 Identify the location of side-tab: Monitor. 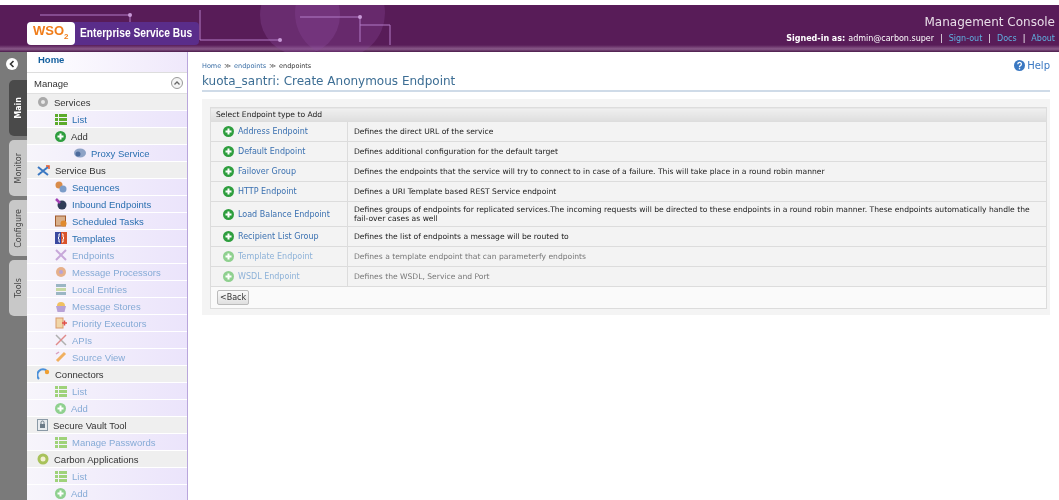
(18, 168).